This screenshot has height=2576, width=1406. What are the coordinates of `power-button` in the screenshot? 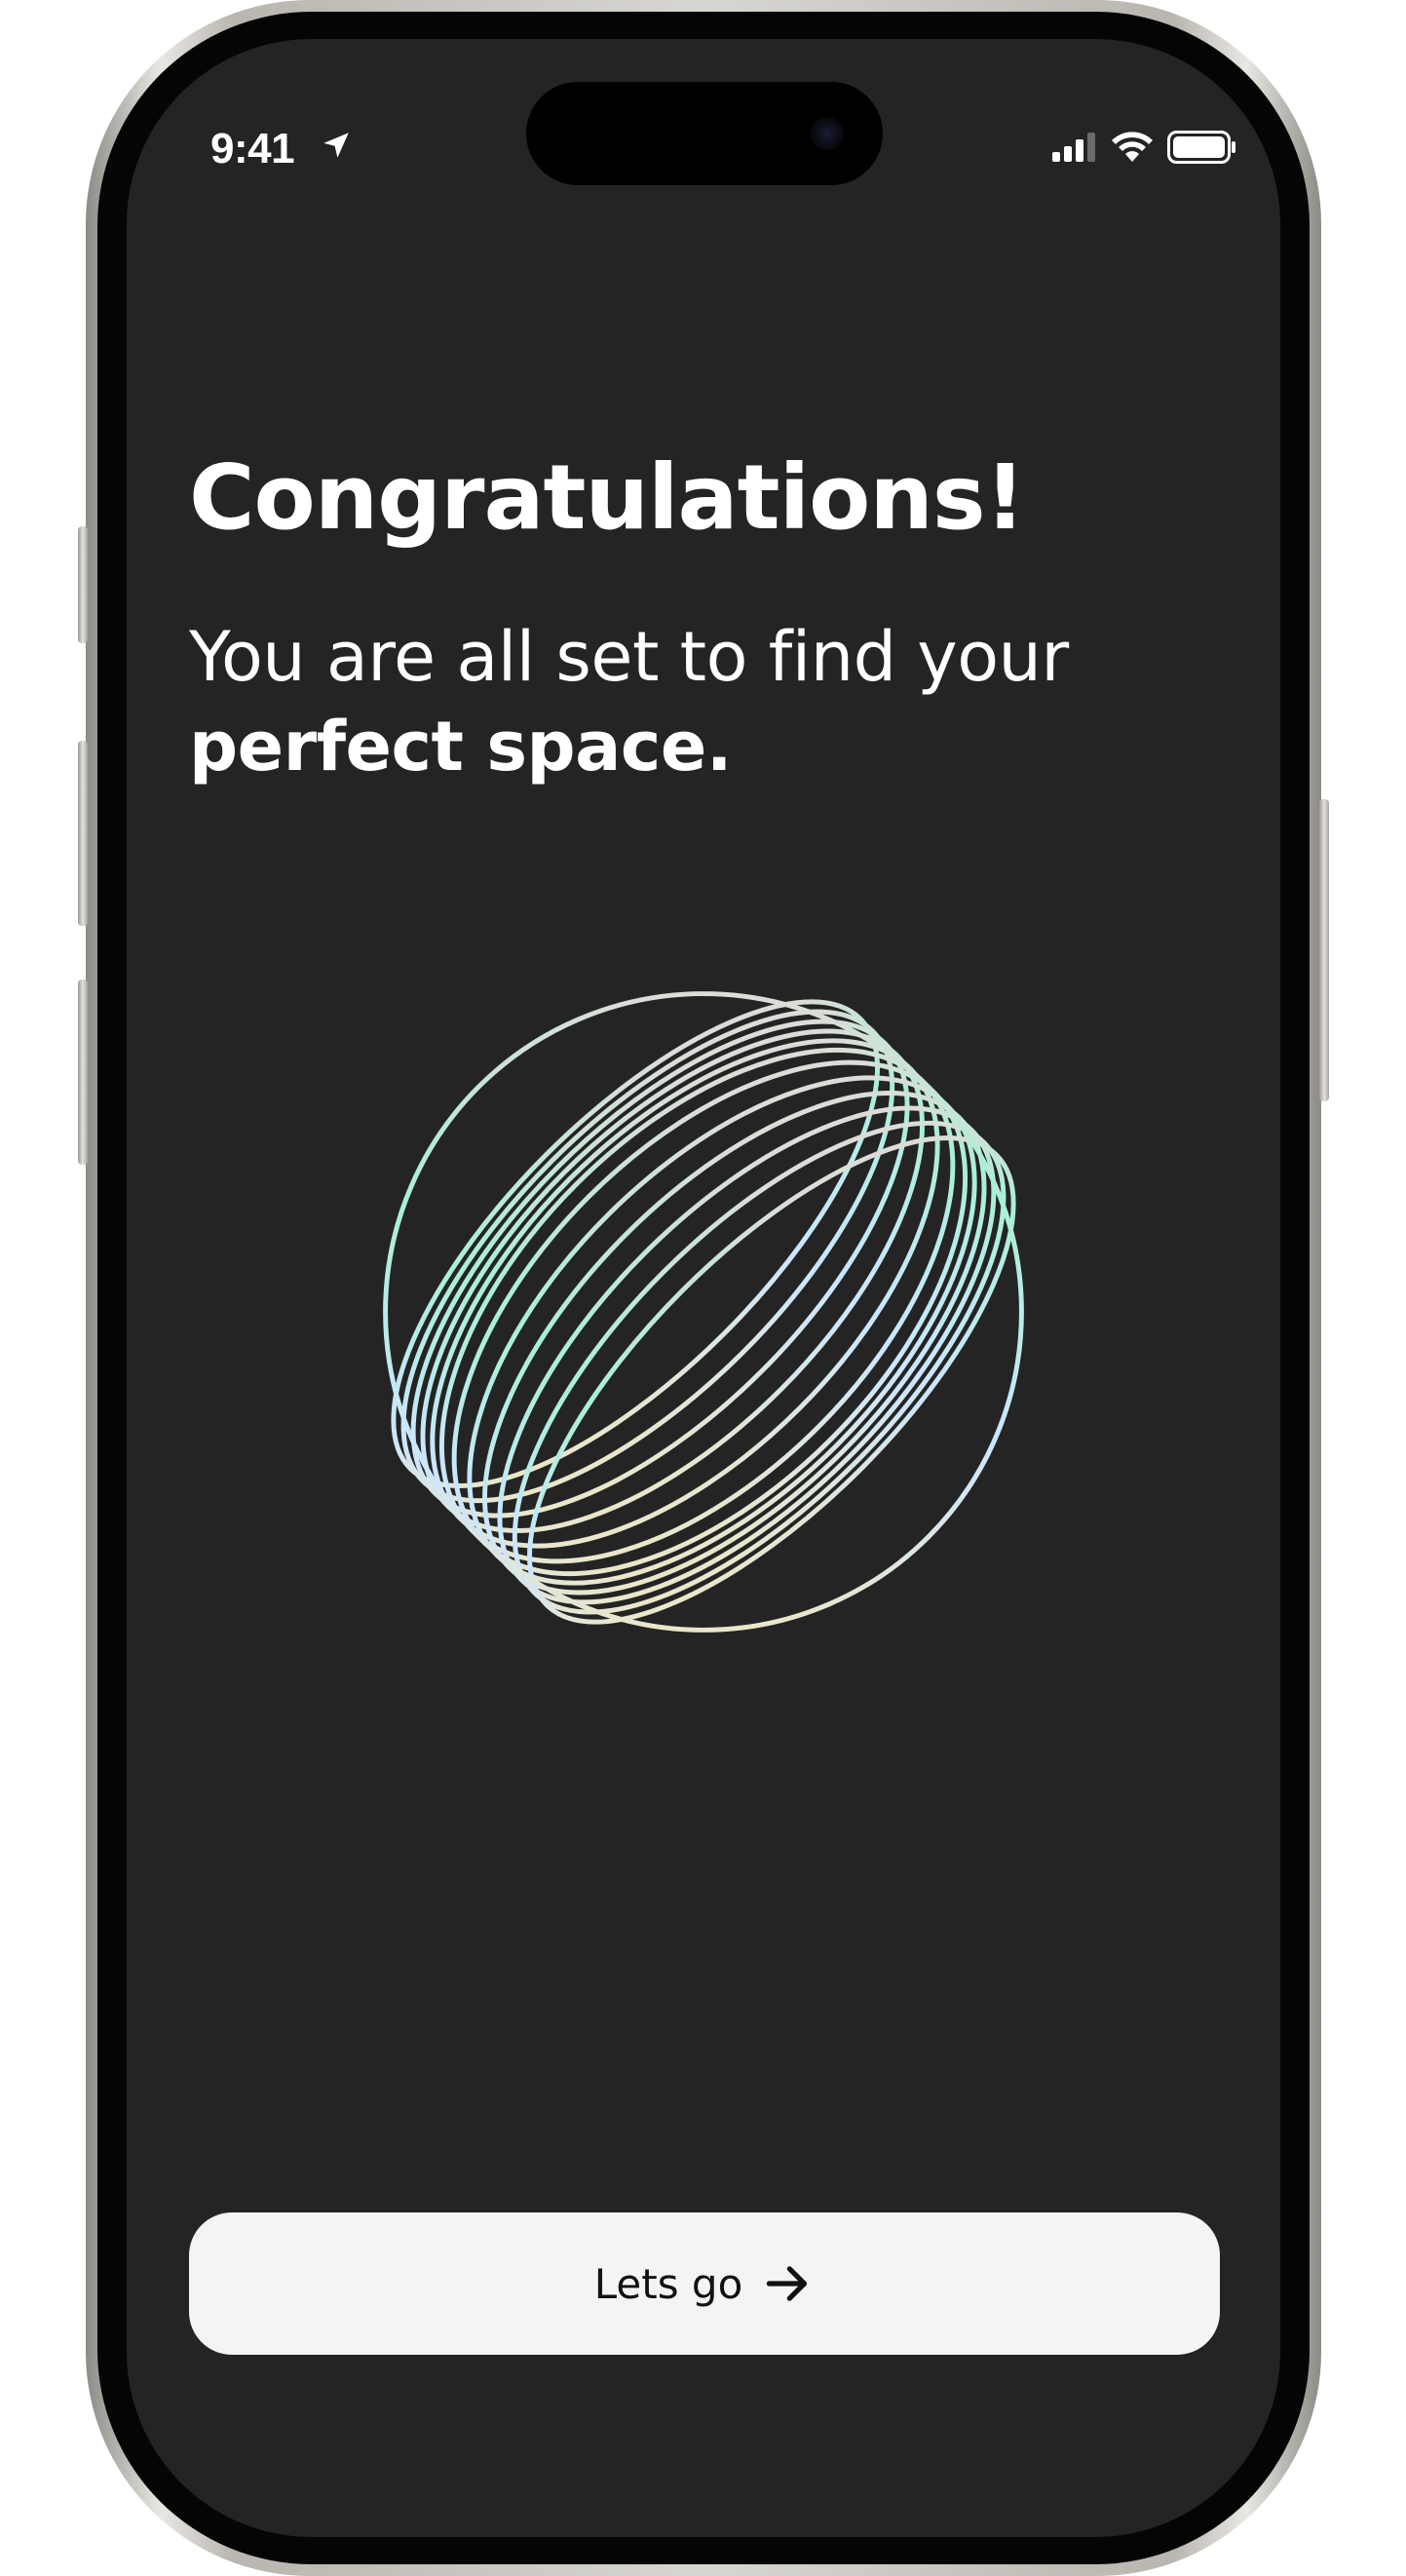 It's located at (1324, 950).